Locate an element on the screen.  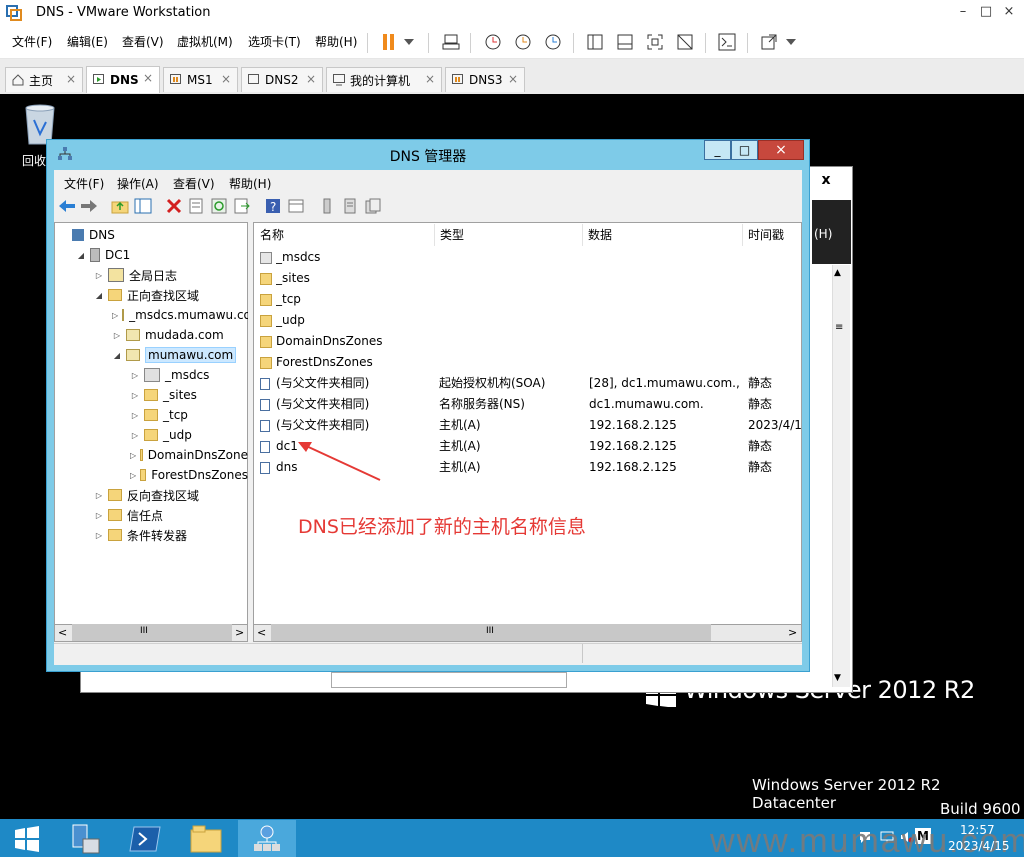
column-header-type: 类型 is located at coordinates (509, 235).